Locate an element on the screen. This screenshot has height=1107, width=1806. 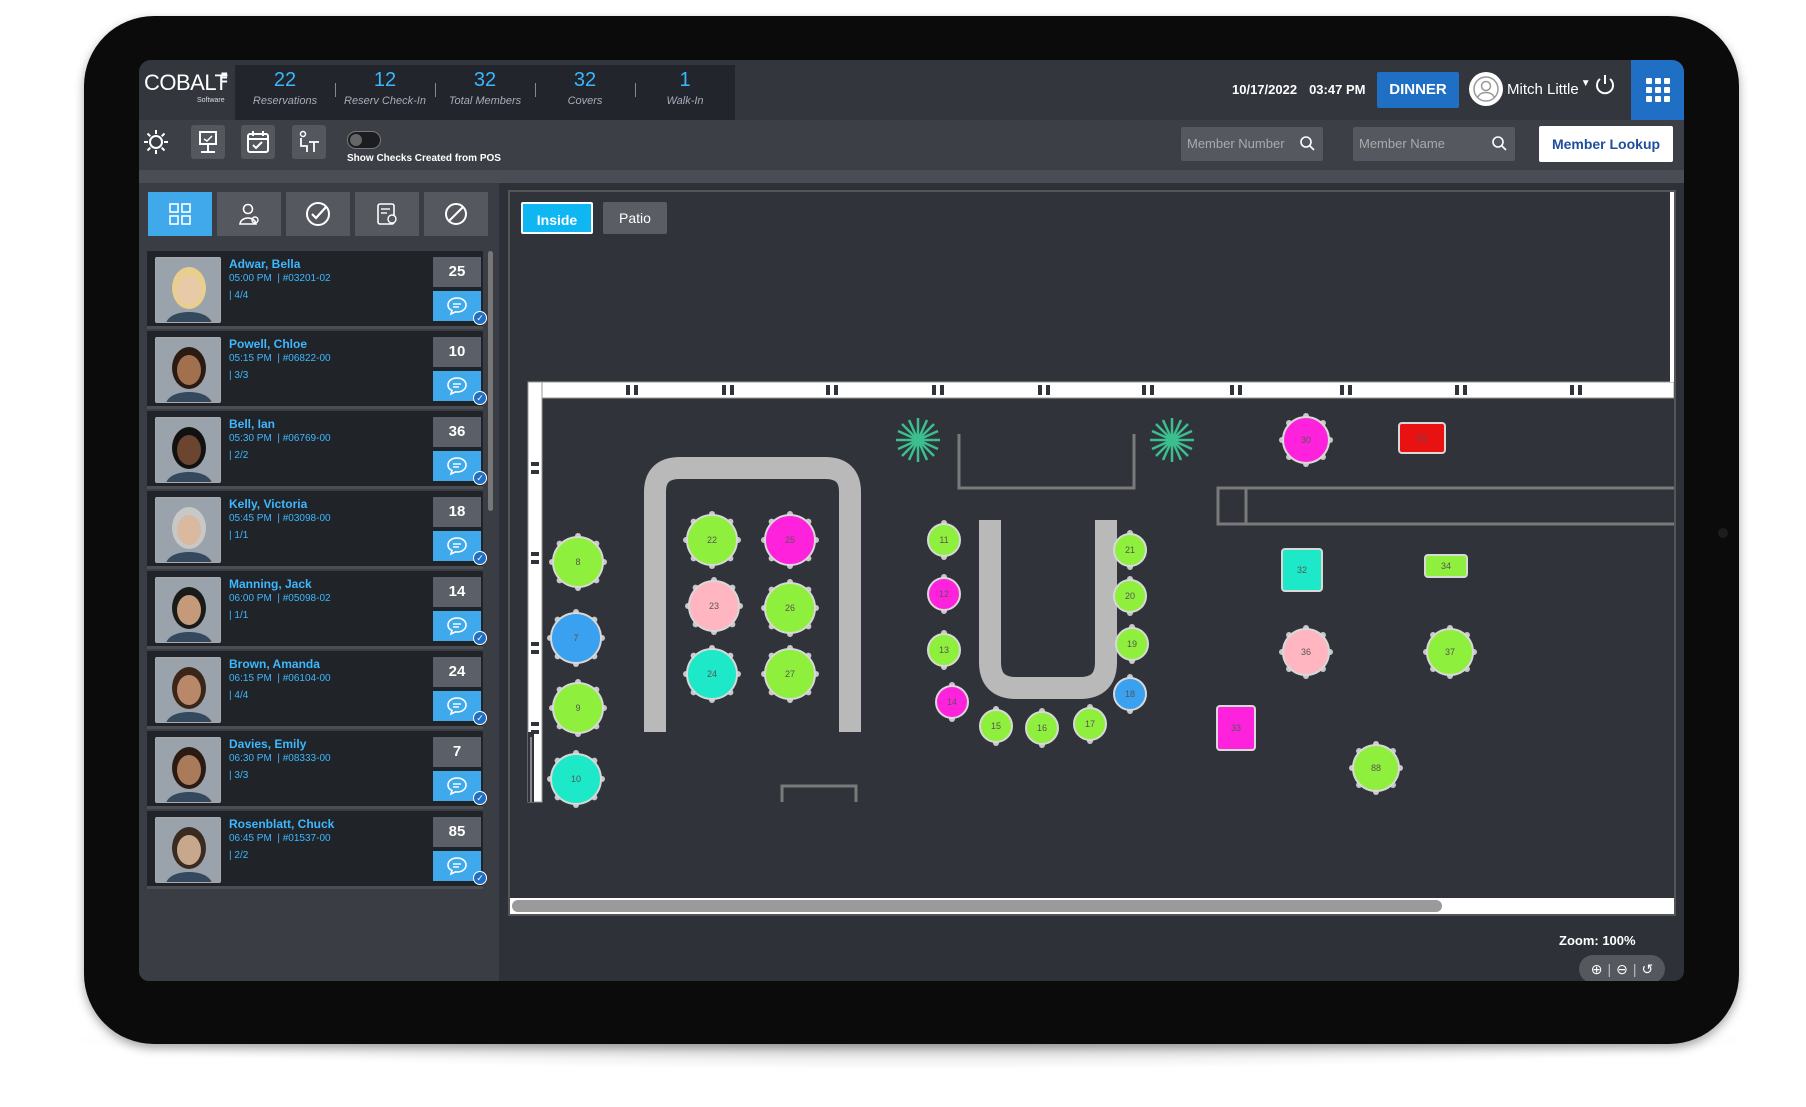
table-12: 12 is located at coordinates (944, 594).